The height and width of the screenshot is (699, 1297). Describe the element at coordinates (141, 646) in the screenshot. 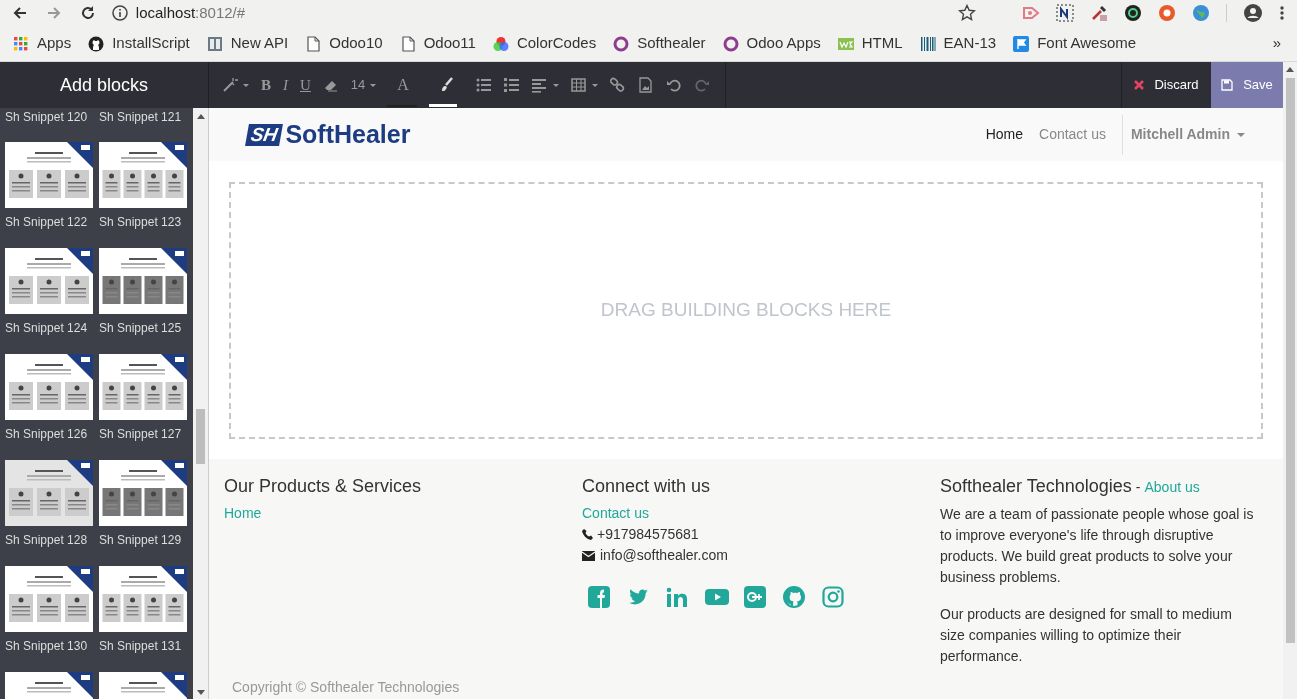

I see `snippet-label: Sh Snippet 131` at that location.